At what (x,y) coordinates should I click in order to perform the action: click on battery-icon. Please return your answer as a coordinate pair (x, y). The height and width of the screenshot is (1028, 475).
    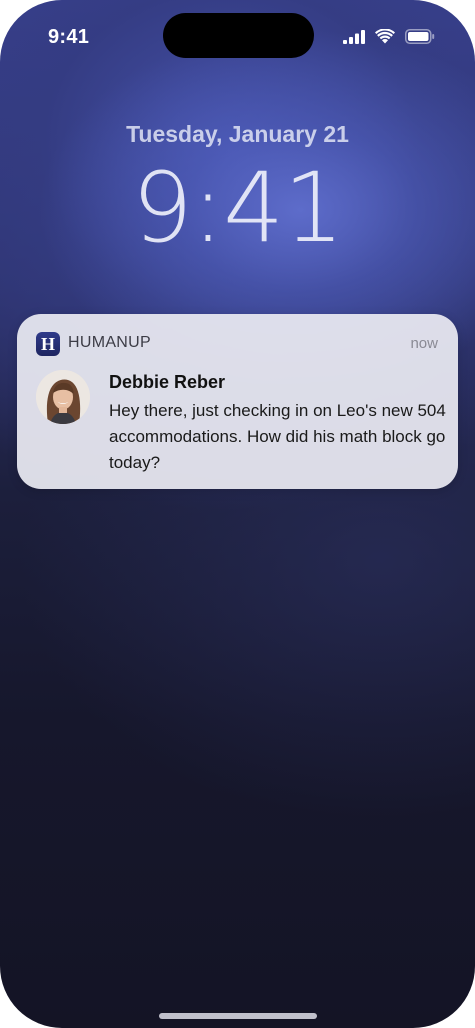
    Looking at the image, I should click on (420, 39).